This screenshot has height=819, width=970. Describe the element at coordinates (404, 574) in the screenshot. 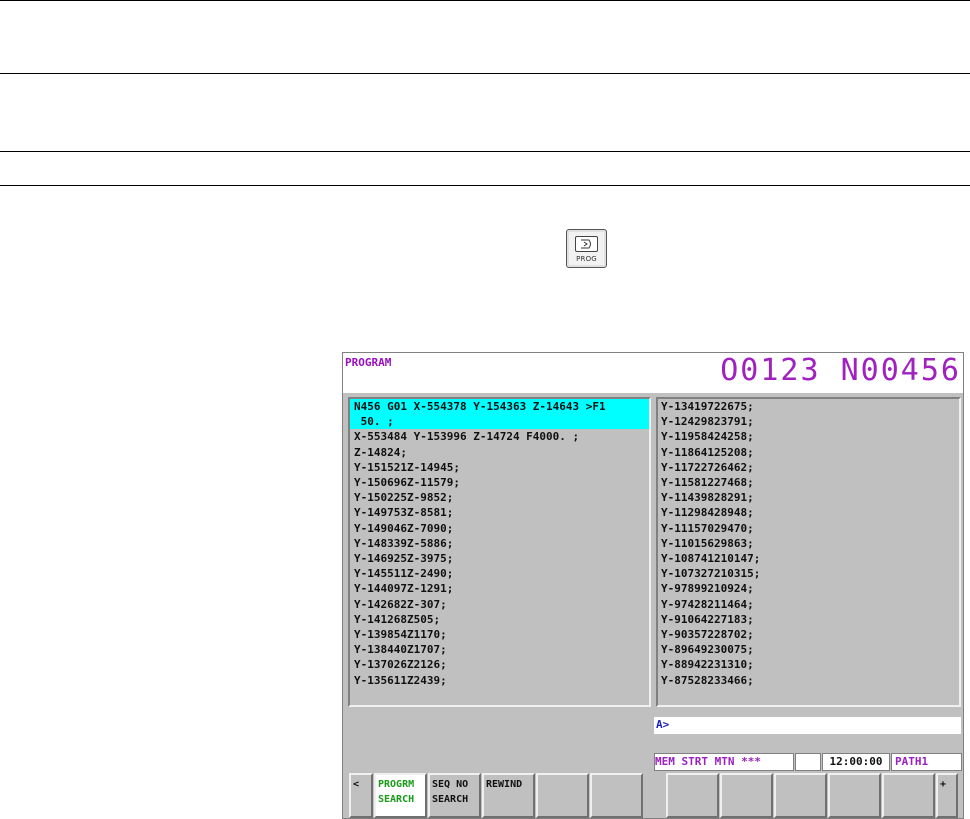

I see `program-line: Y-145511Z-2490;` at that location.